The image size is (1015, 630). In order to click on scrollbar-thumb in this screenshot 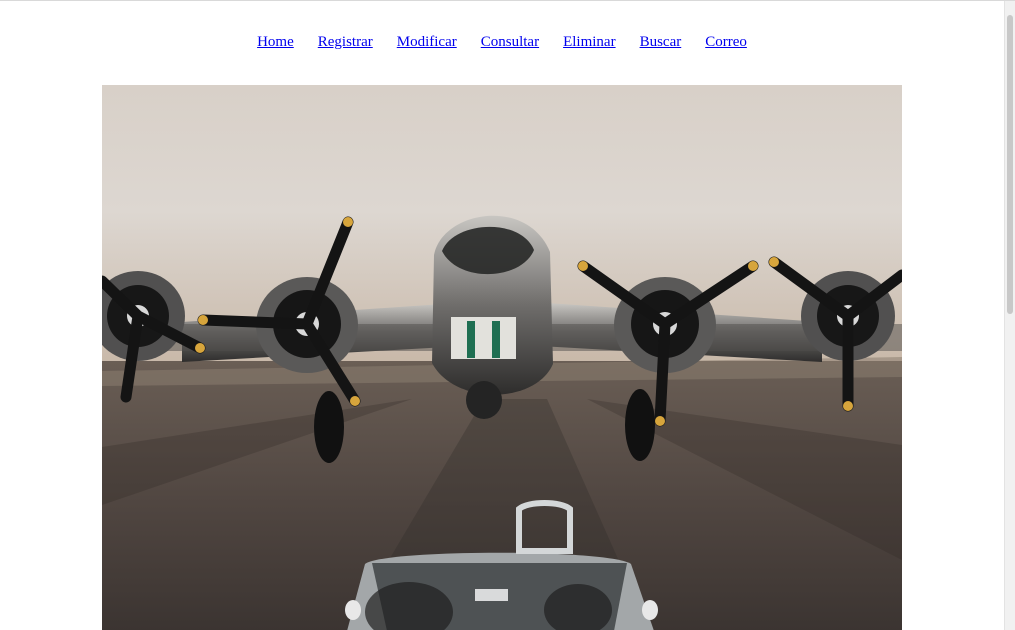, I will do `click(1010, 164)`.